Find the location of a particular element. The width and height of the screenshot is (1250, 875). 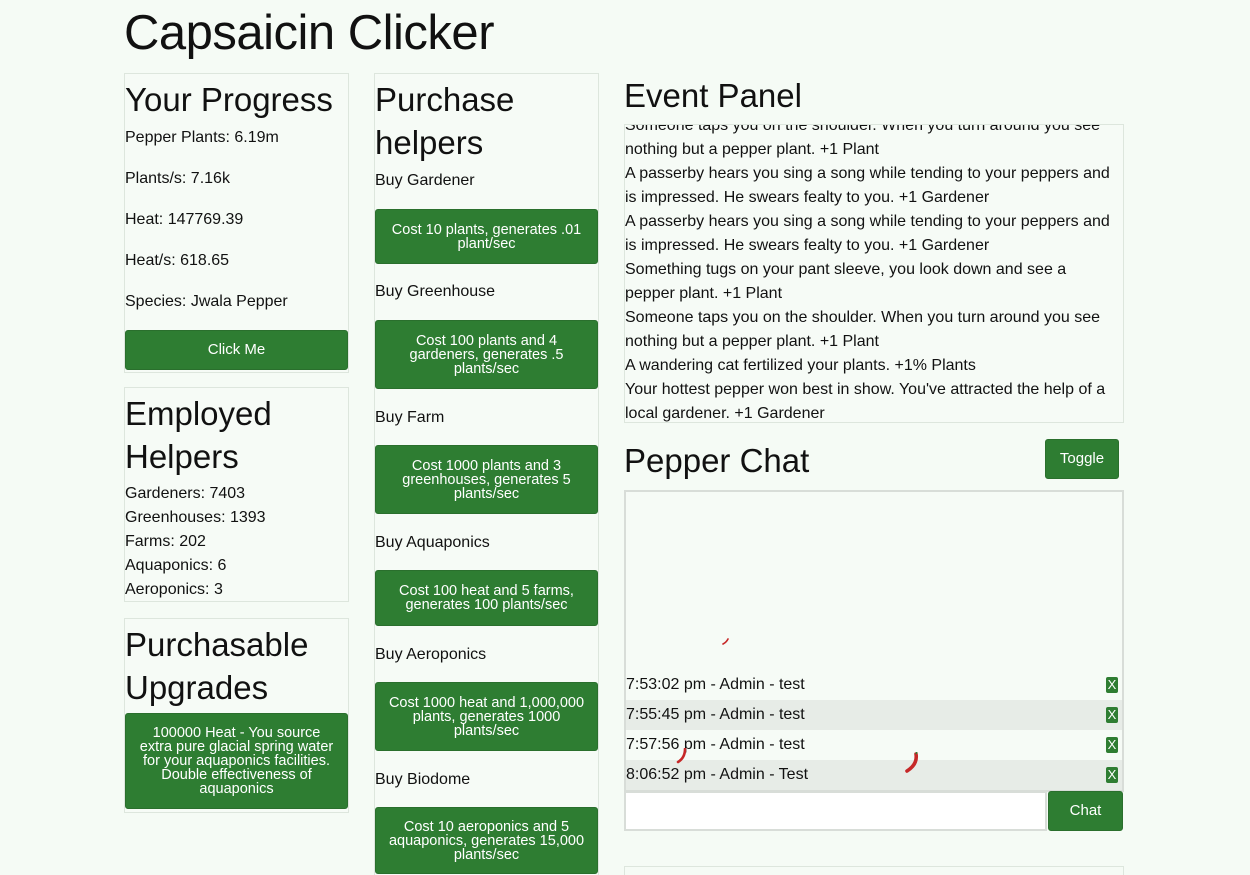

app-title: Capsaicin Clicker is located at coordinates (309, 33).